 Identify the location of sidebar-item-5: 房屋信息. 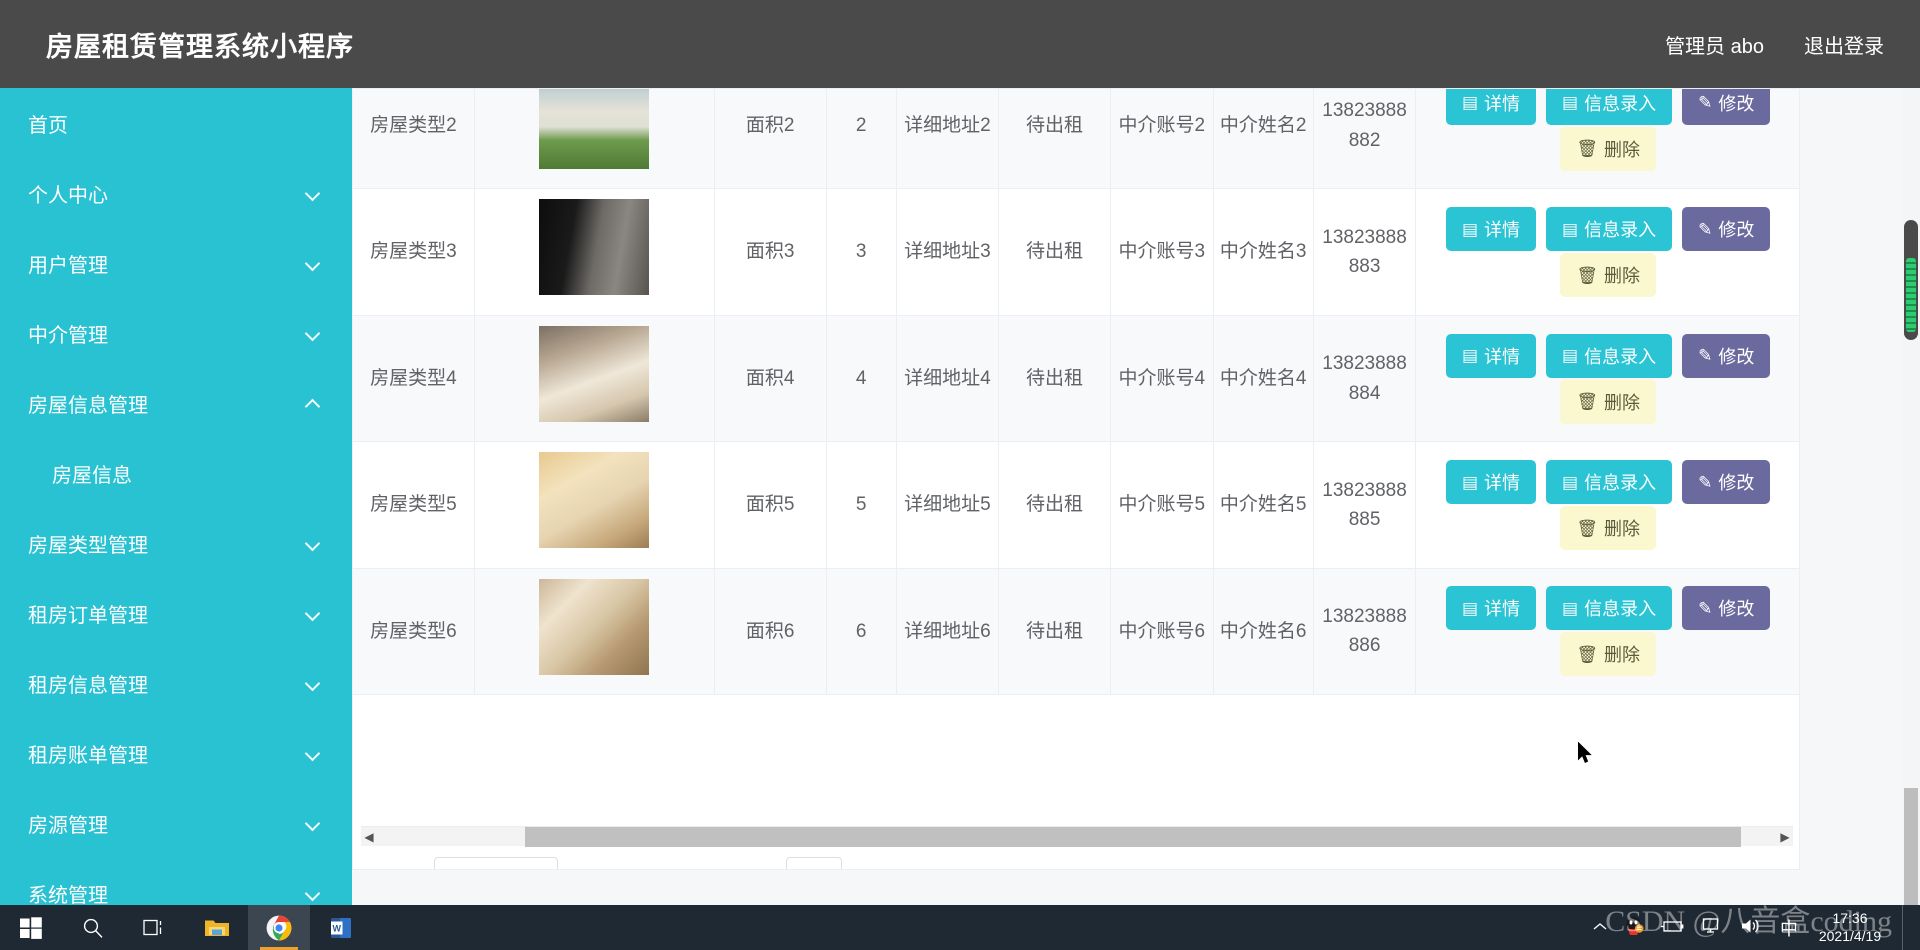
(176, 473).